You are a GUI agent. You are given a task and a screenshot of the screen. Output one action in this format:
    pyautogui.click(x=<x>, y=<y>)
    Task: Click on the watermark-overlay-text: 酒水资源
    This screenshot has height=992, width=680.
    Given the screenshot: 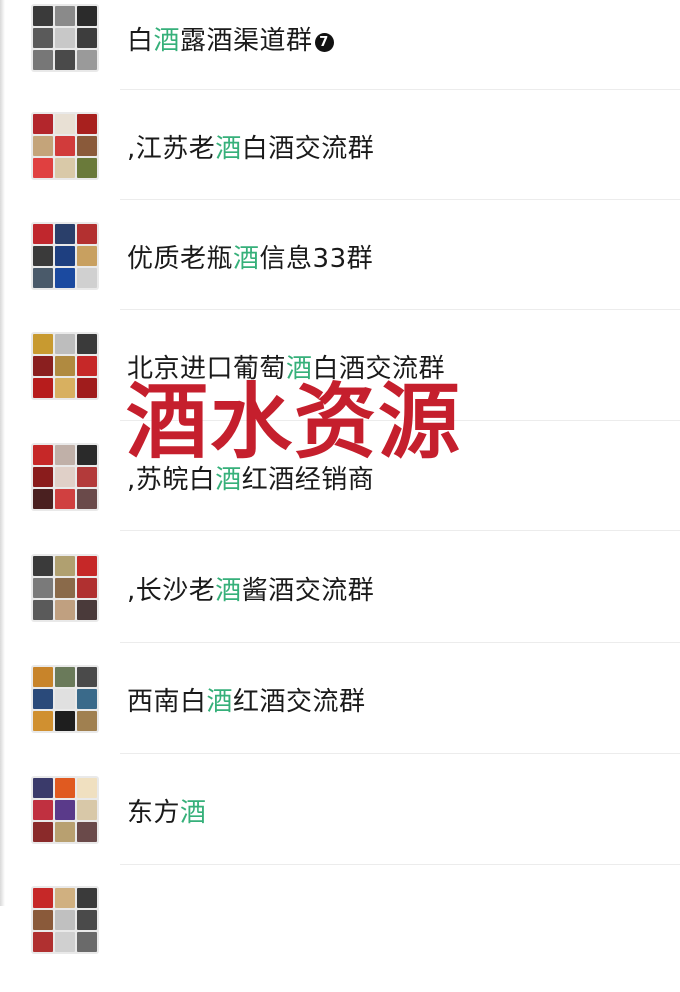 What is the action you would take?
    pyautogui.click(x=294, y=422)
    